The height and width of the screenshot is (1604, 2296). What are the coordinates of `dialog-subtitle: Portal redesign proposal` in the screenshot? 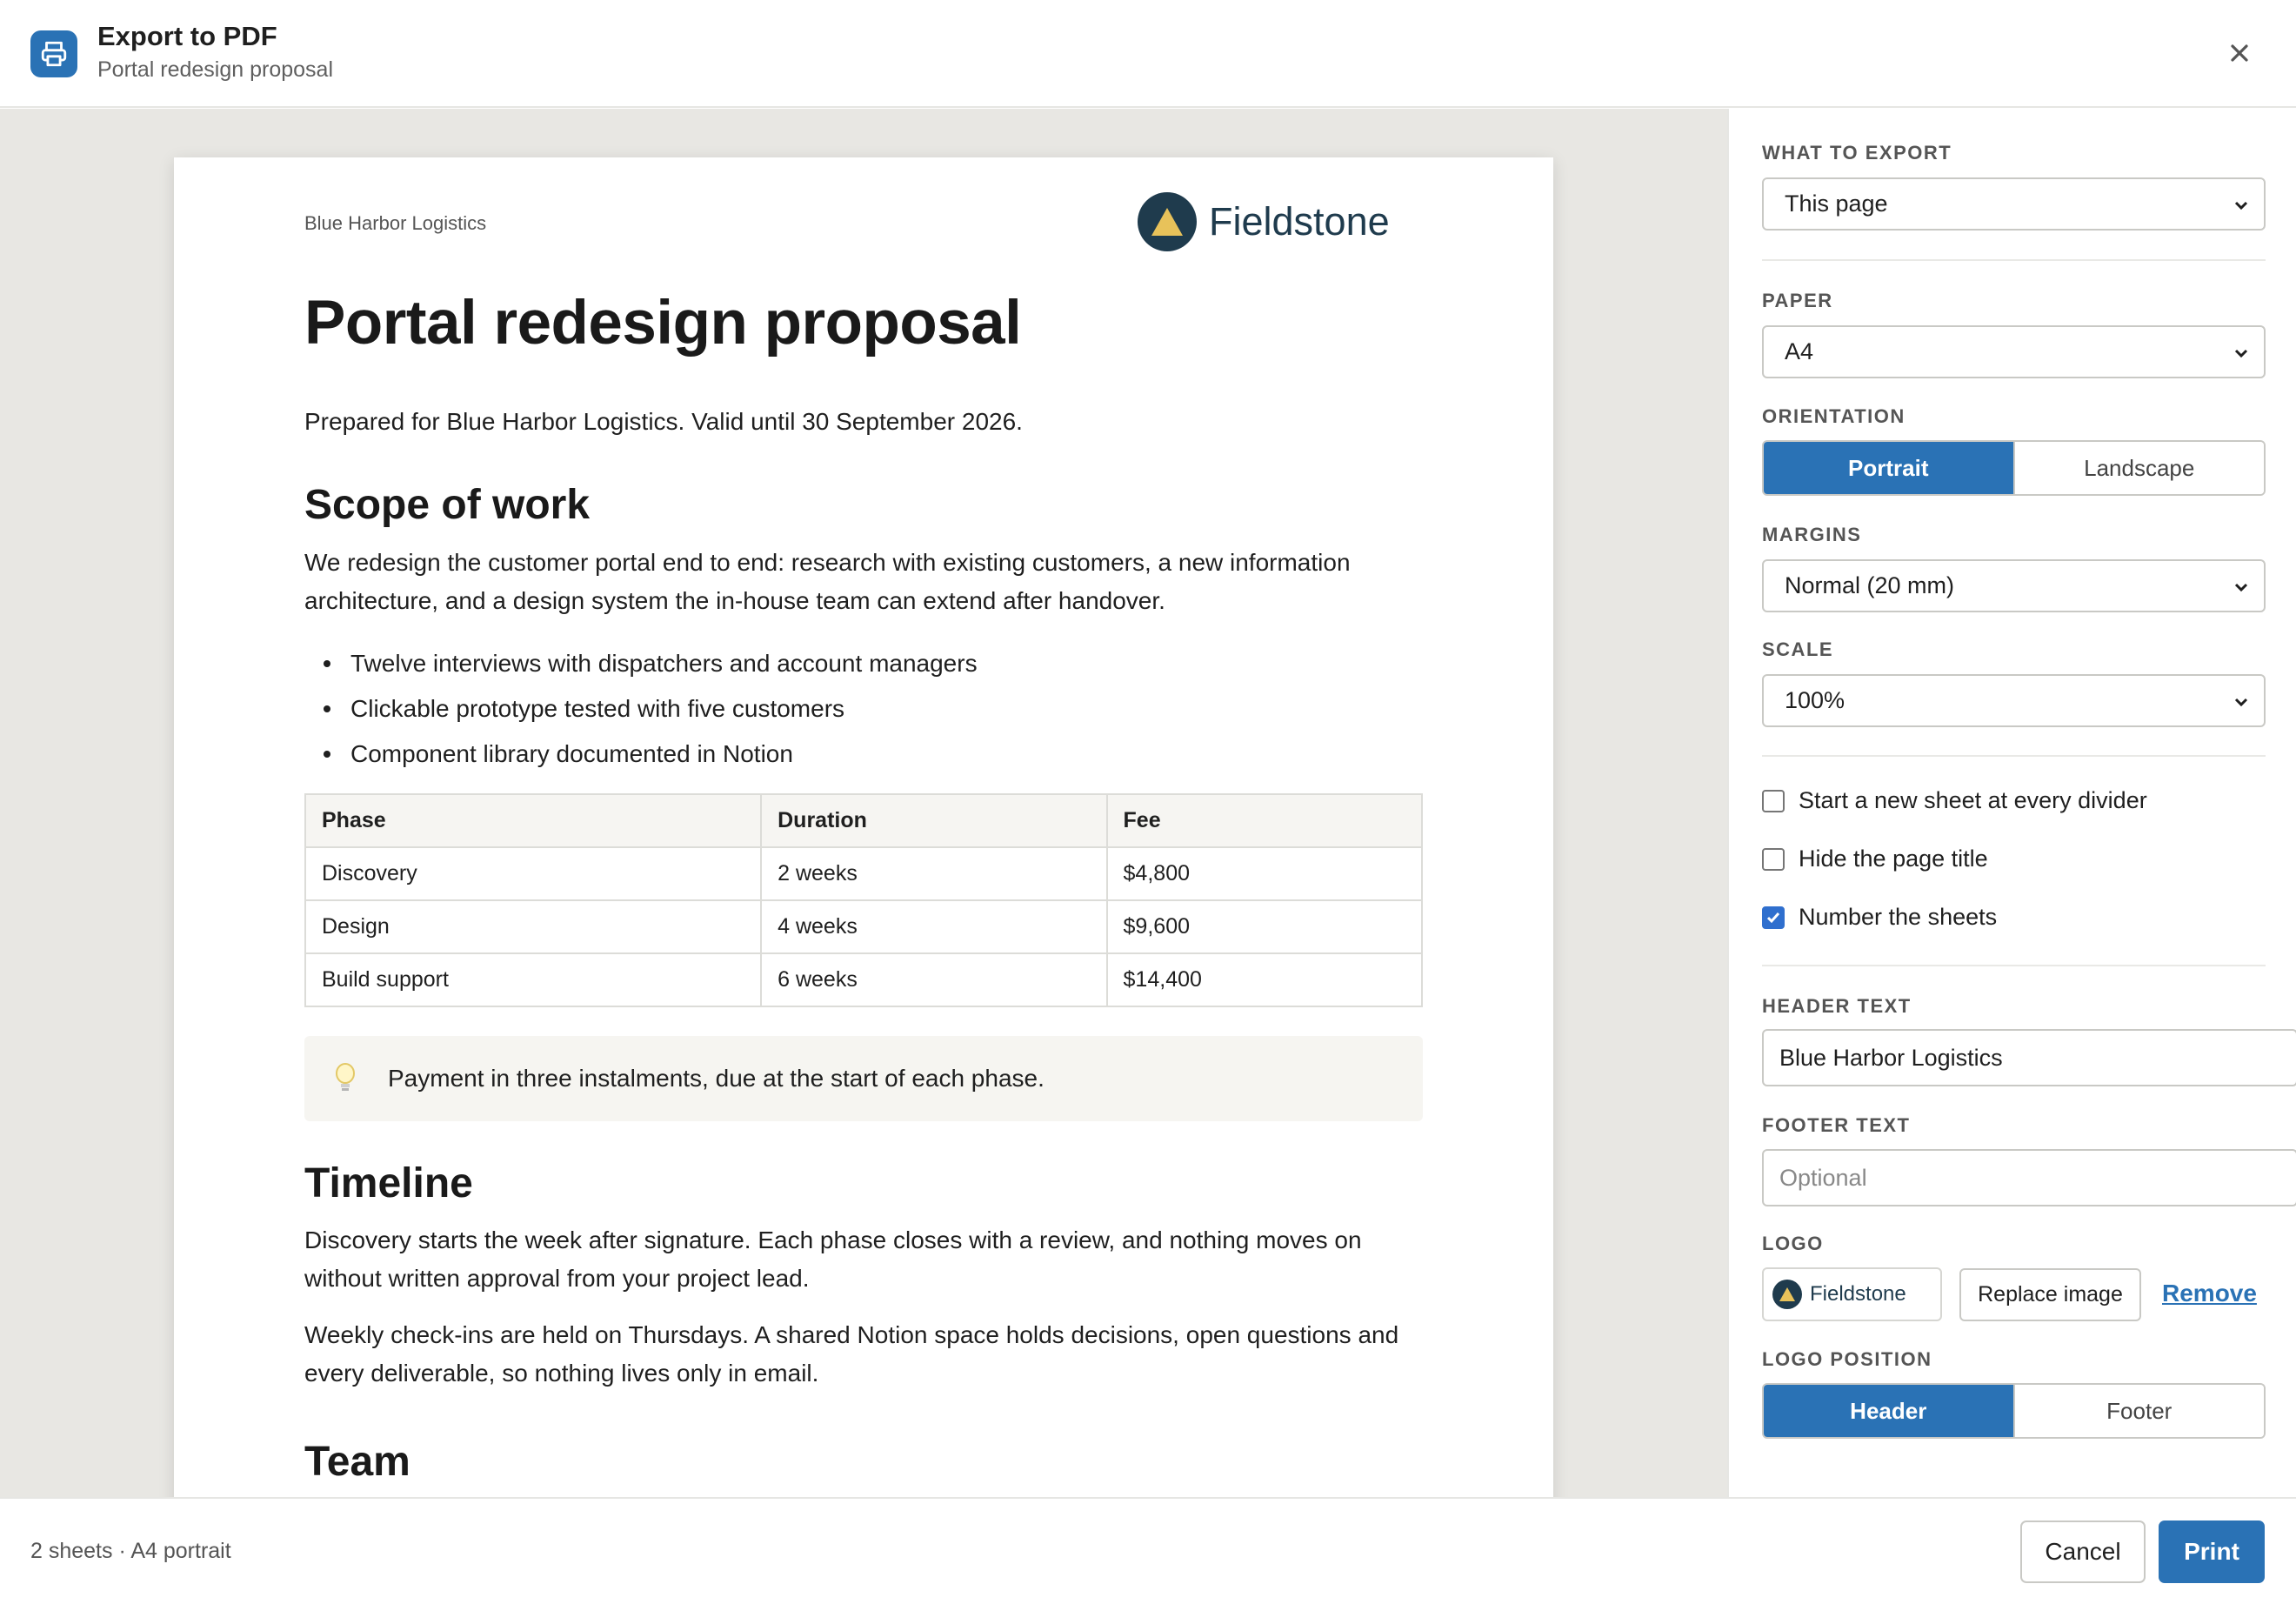 It's located at (215, 69).